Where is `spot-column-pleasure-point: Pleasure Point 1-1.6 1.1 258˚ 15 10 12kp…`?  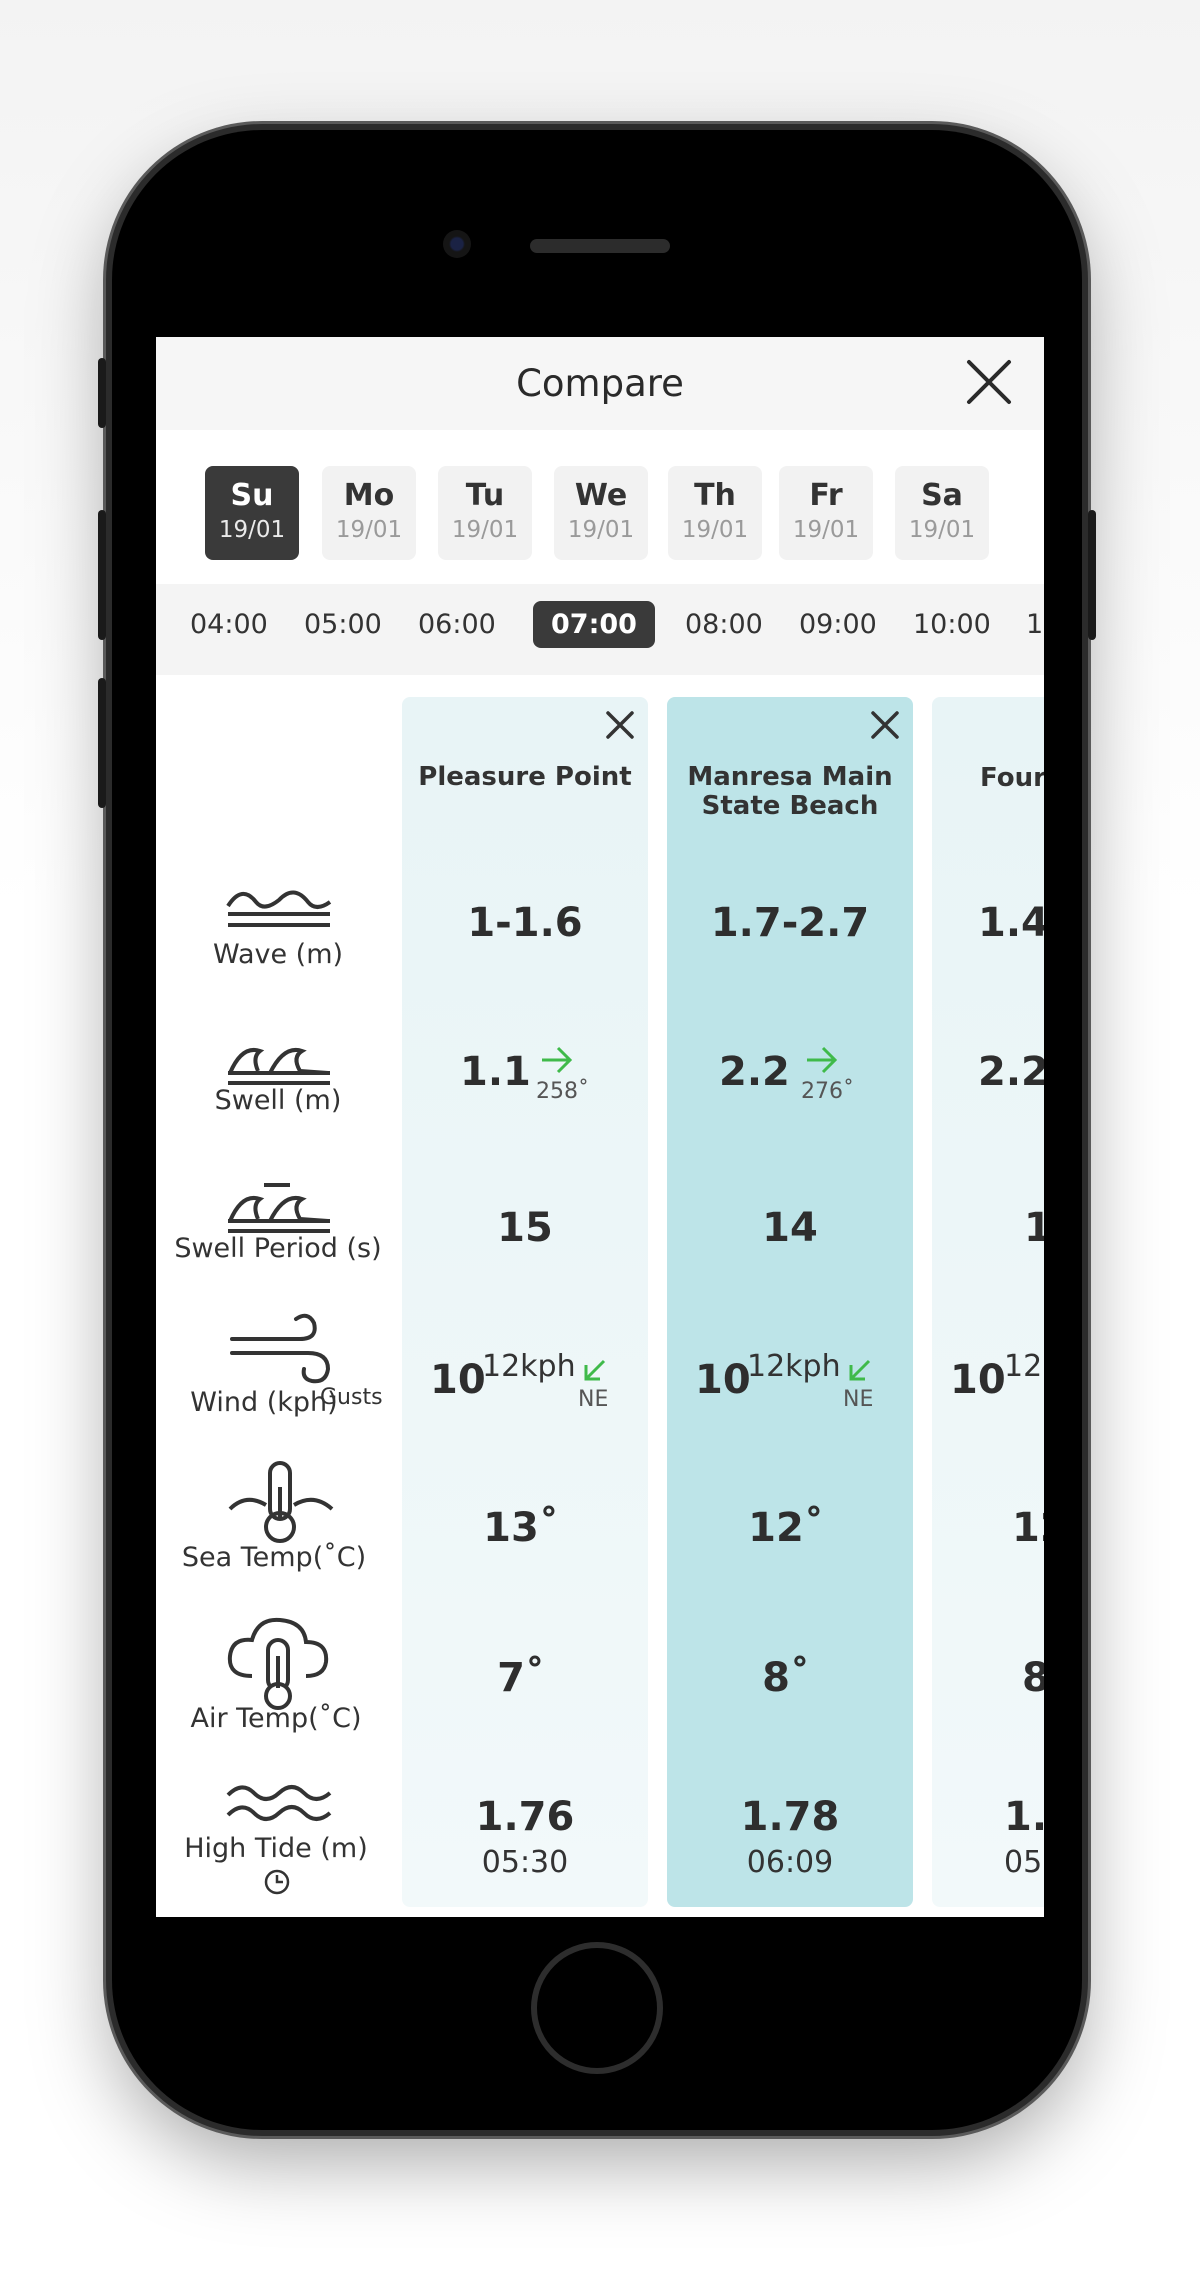
spot-column-pleasure-point: Pleasure Point 1-1.6 1.1 258˚ 15 10 12kp… is located at coordinates (525, 1302).